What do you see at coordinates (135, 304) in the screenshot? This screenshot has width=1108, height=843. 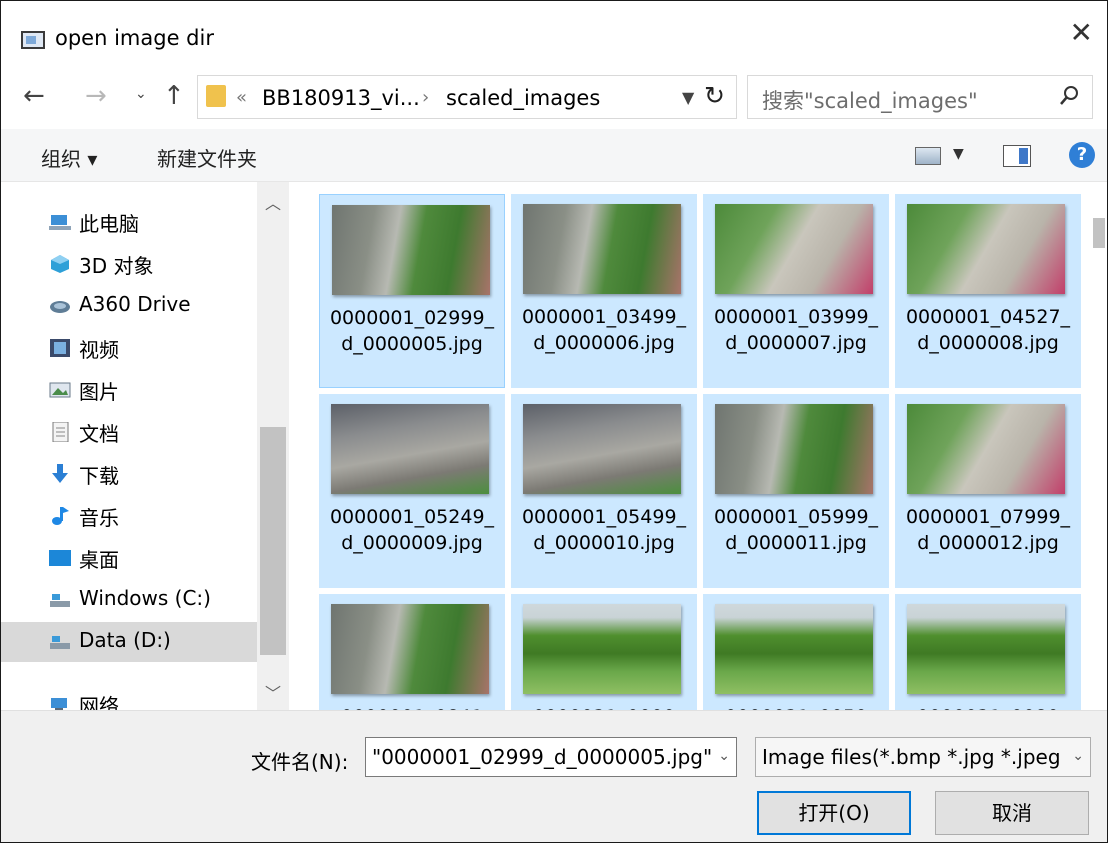 I see `nav-item-label: A360 Drive` at bounding box center [135, 304].